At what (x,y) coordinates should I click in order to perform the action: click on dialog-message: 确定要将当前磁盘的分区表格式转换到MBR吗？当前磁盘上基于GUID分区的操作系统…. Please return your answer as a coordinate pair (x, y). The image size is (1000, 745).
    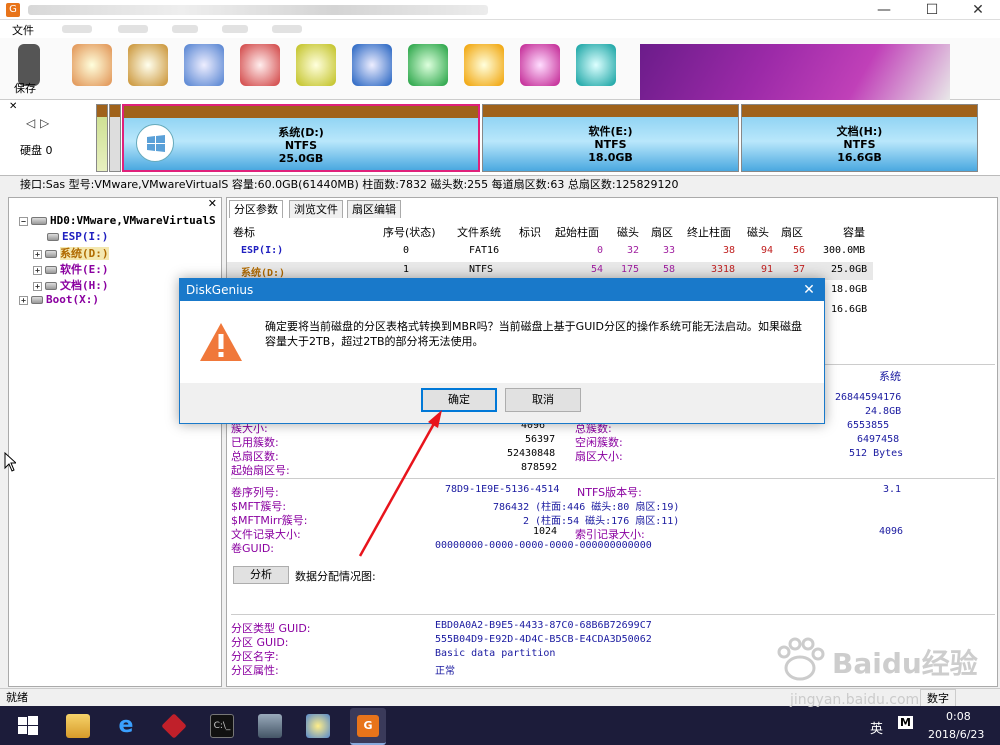
    Looking at the image, I should click on (533, 334).